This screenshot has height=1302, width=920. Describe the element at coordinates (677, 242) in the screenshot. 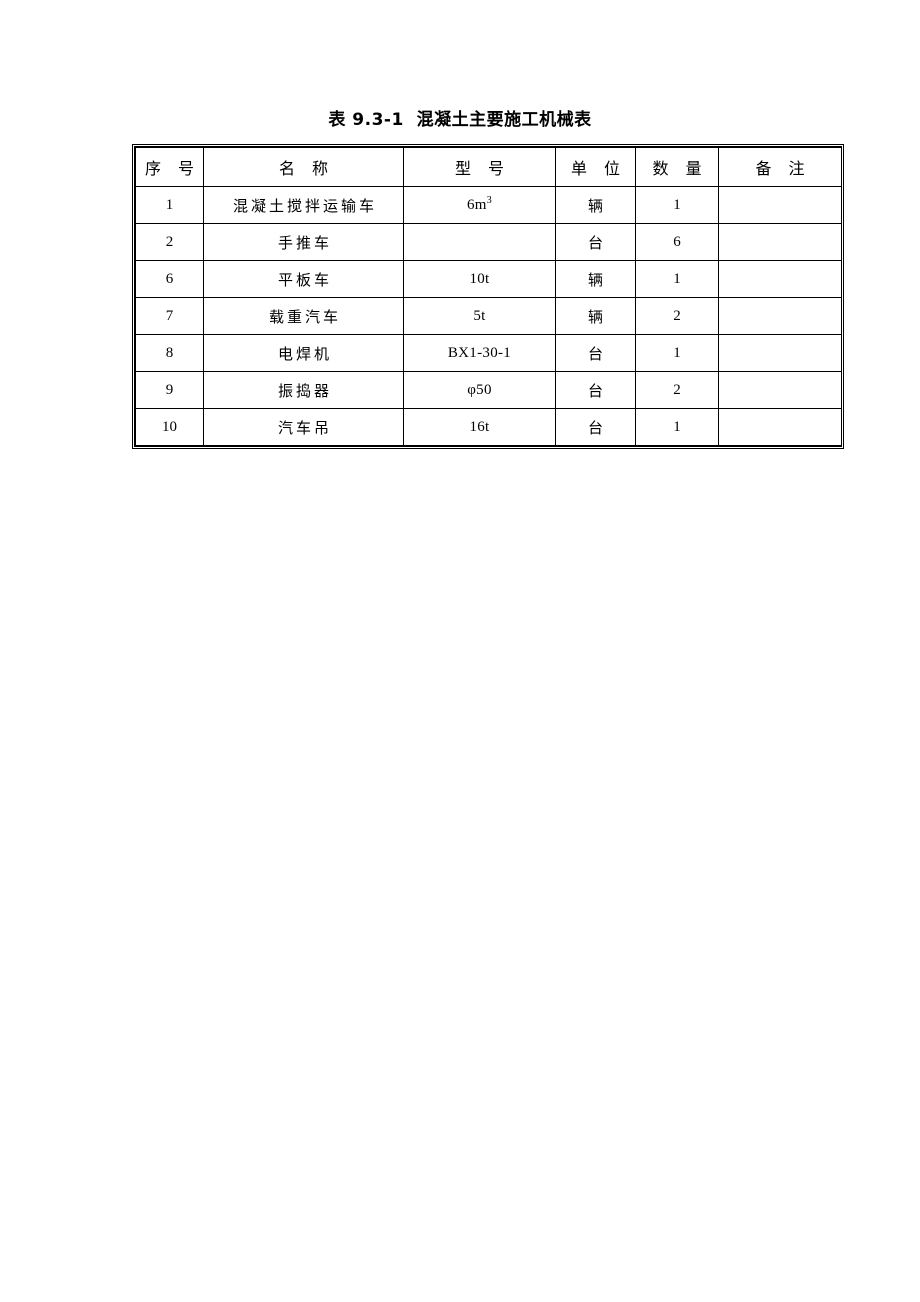

I see `cell-quantity: 6` at that location.